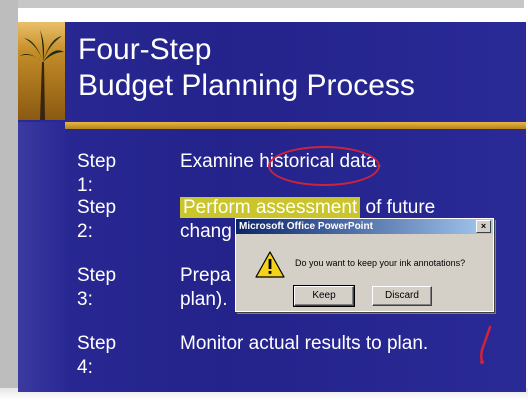 Image resolution: width=528 pixels, height=400 pixels. Describe the element at coordinates (306, 226) in the screenshot. I see `dialog-title: Microsoft Office PowerPoint` at that location.